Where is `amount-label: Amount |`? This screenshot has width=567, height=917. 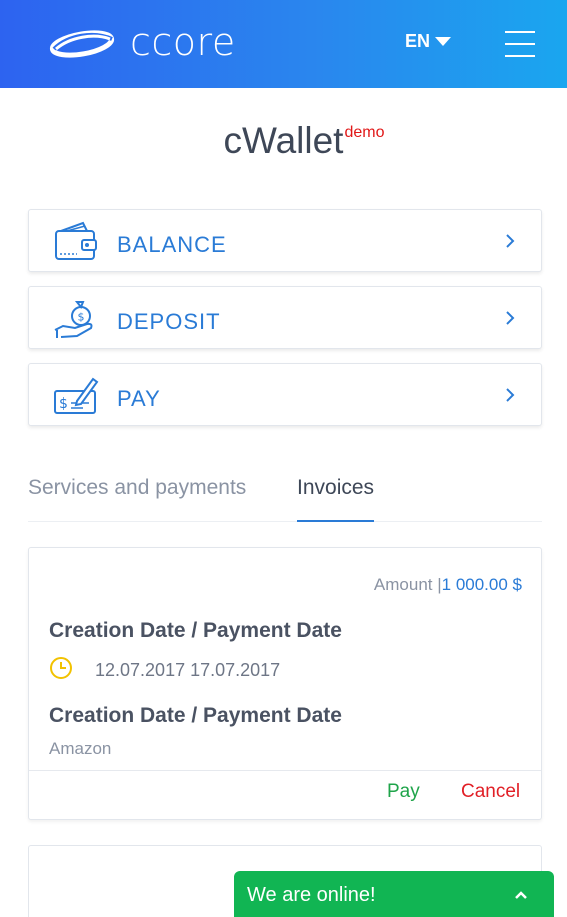
amount-label: Amount | is located at coordinates (407, 584).